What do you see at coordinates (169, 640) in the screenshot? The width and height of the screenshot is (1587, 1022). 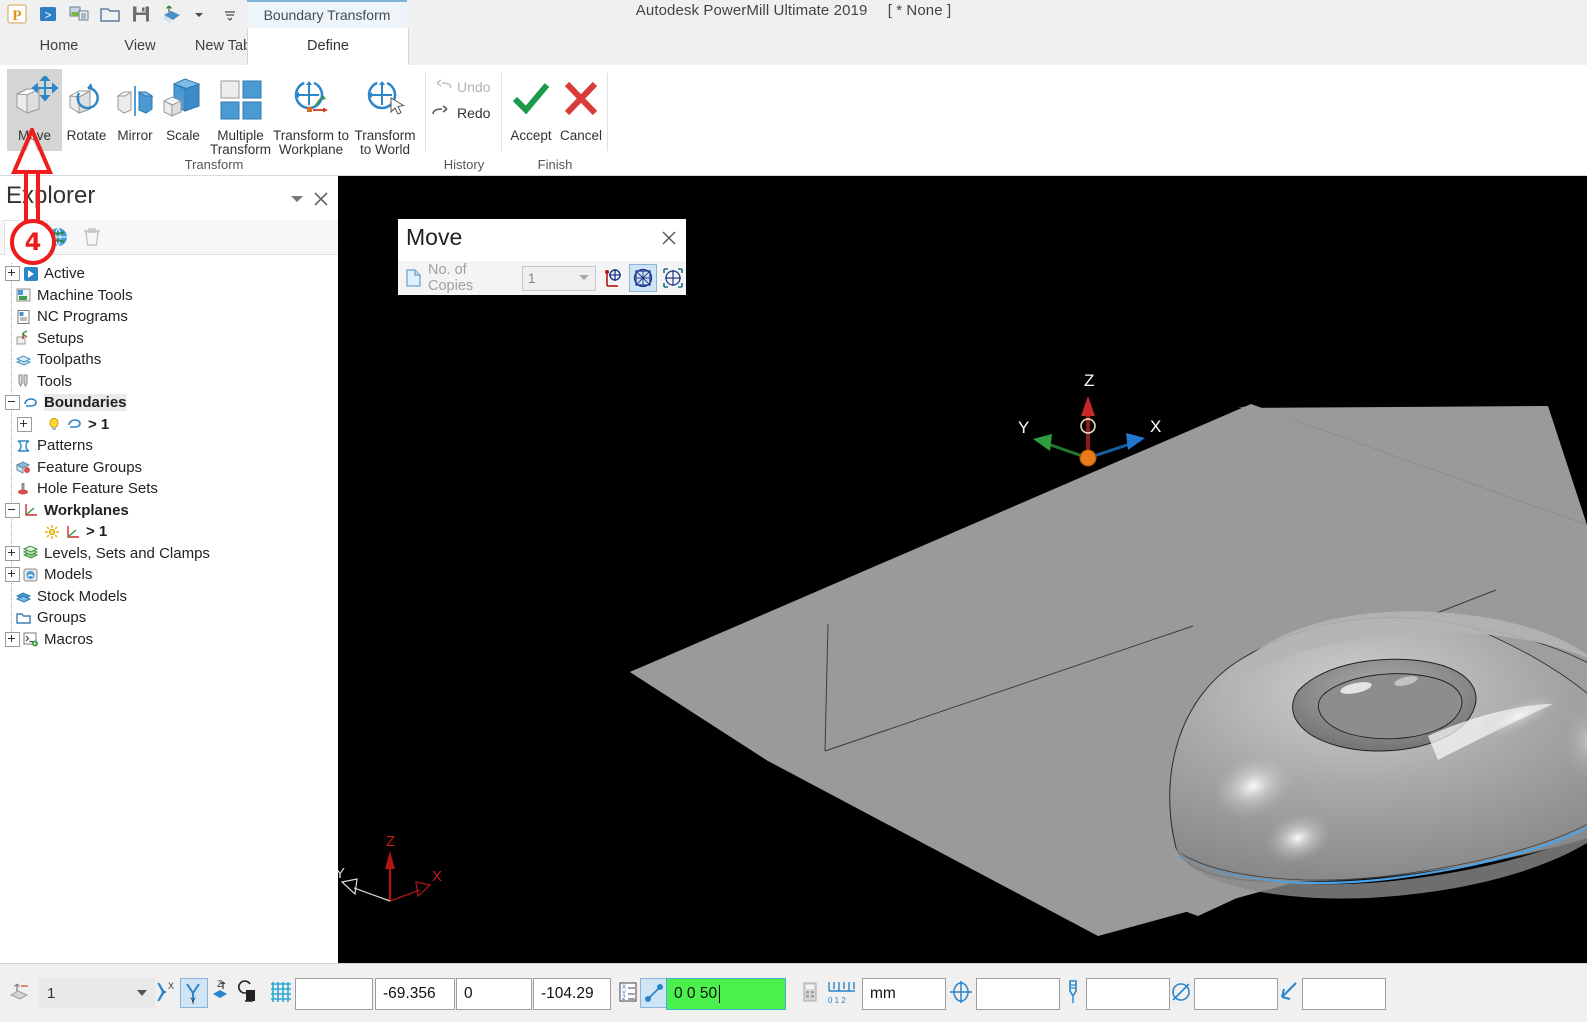 I see `tree-item-macros: Macros` at bounding box center [169, 640].